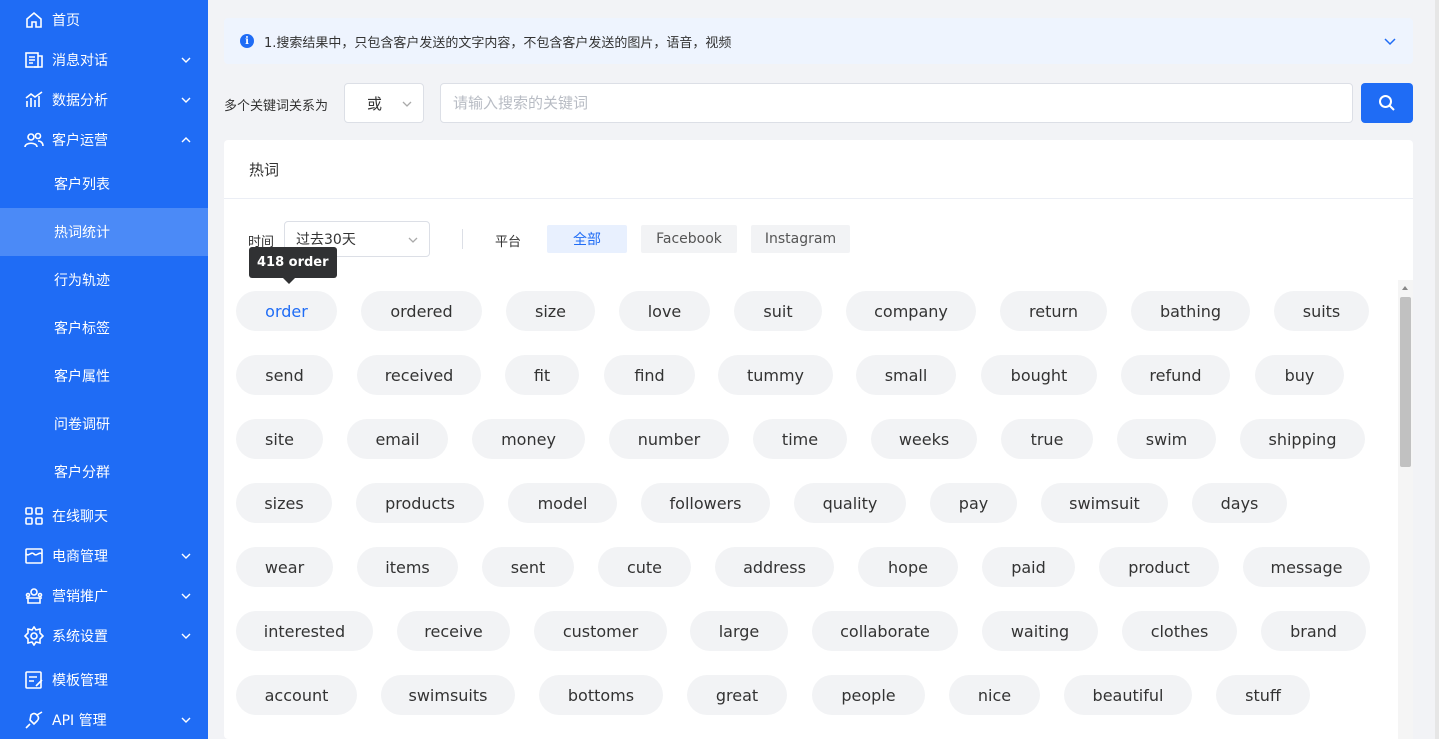 This screenshot has height=739, width=1439. What do you see at coordinates (34, 680) in the screenshot?
I see `template-icon` at bounding box center [34, 680].